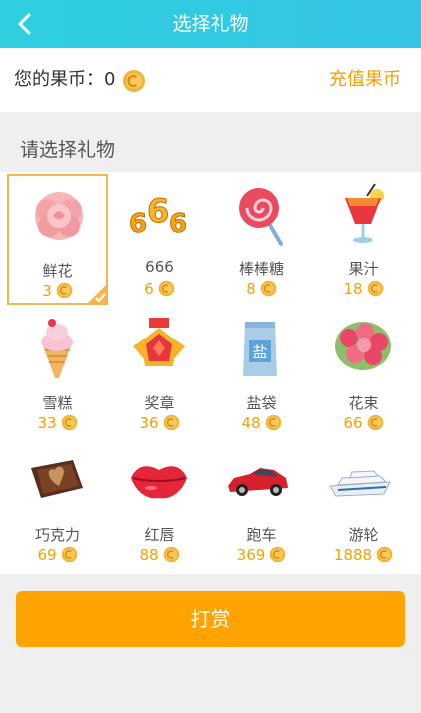 The width and height of the screenshot is (421, 713). I want to click on gift-name: 果汁, so click(363, 269).